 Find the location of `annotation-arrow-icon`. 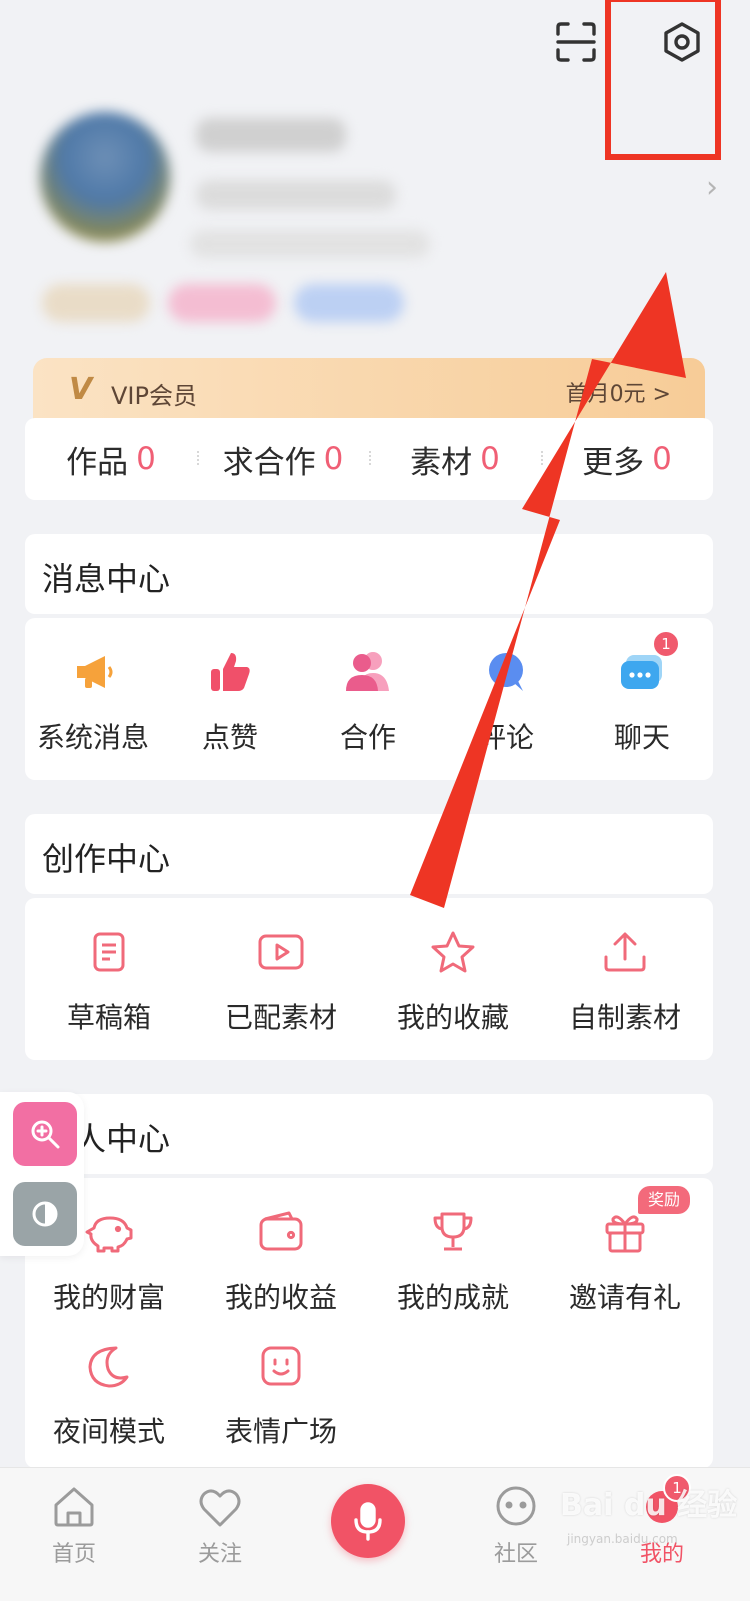

annotation-arrow-icon is located at coordinates (548, 590).